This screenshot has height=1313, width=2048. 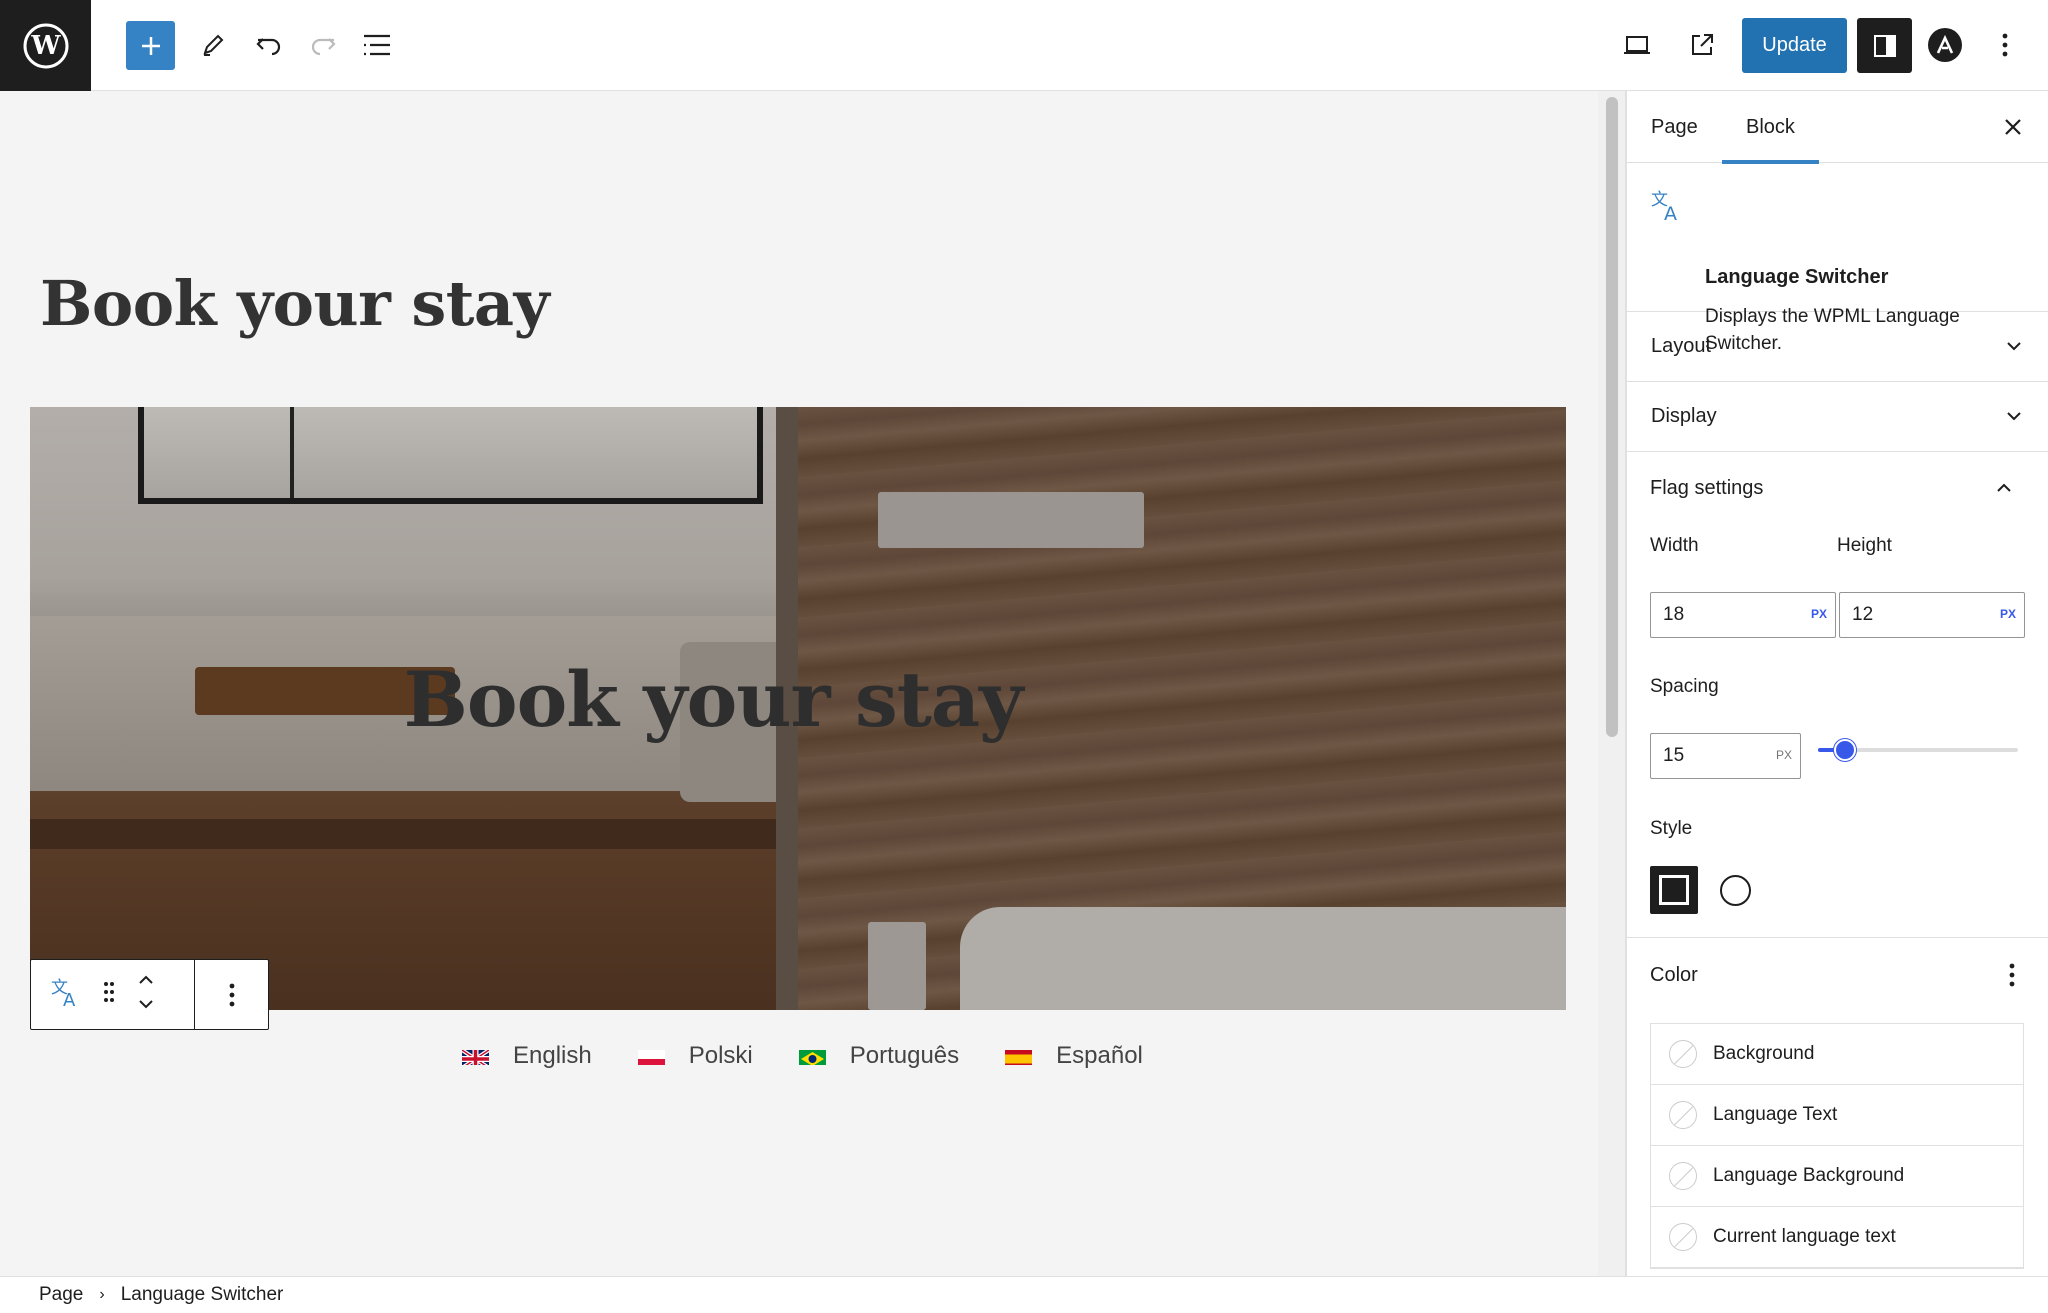 What do you see at coordinates (1024, 45) in the screenshot?
I see `editor-header: W Update` at bounding box center [1024, 45].